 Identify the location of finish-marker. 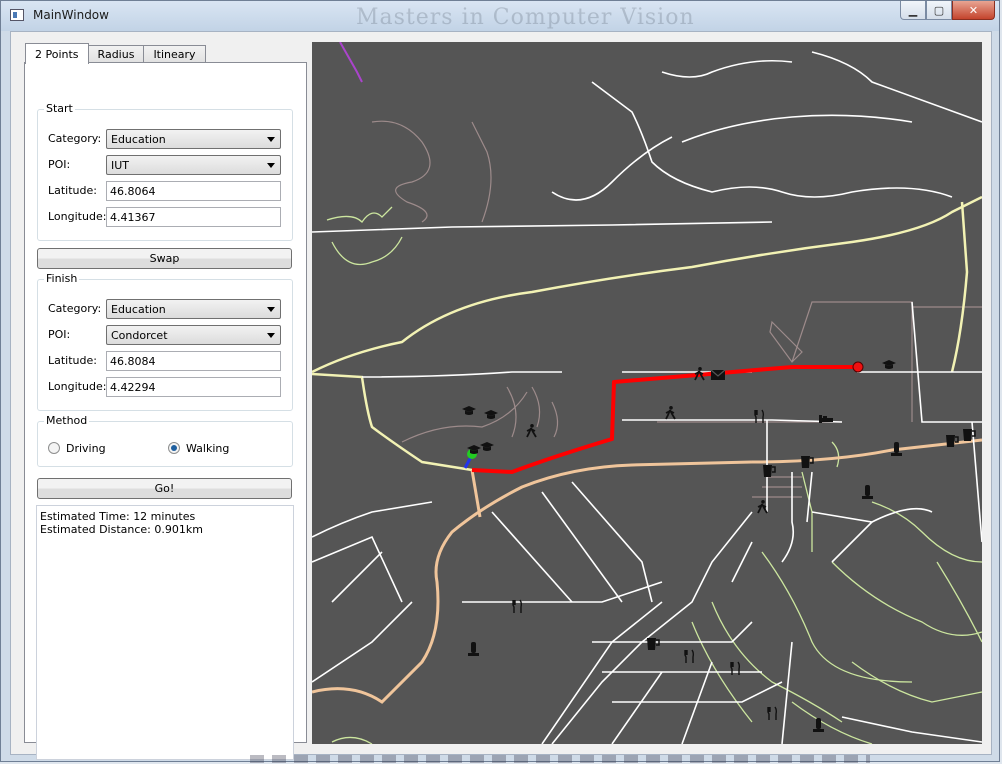
(858, 367).